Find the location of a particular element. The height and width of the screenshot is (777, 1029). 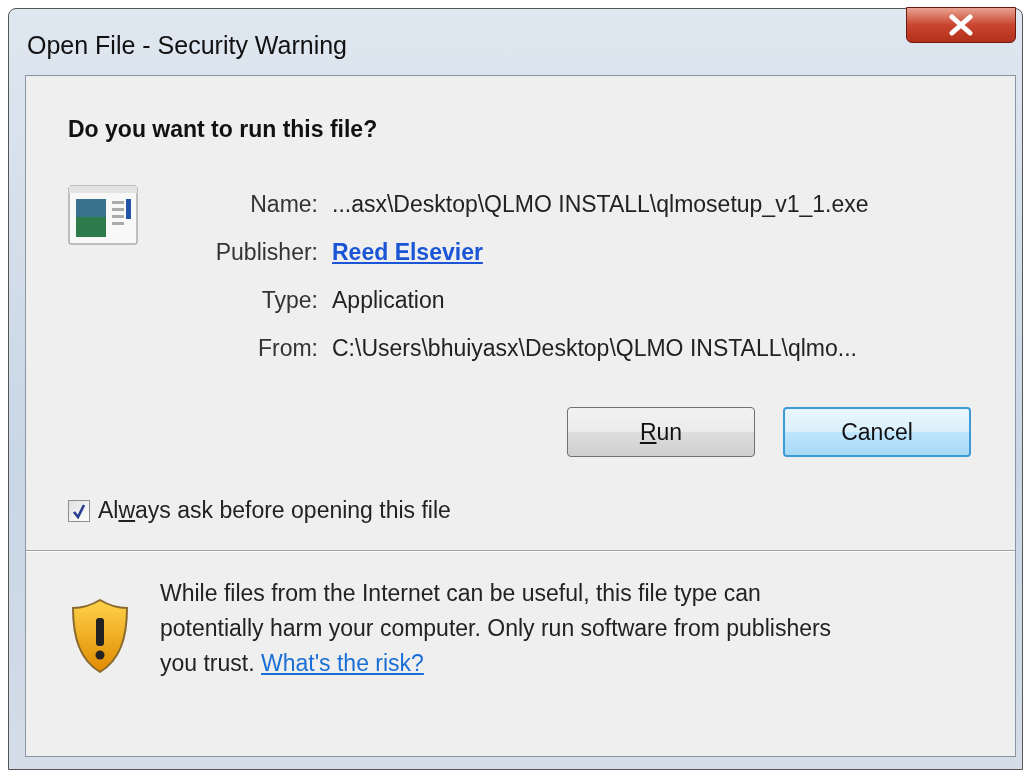

window-title: Open File - Security Warning is located at coordinates (187, 45).